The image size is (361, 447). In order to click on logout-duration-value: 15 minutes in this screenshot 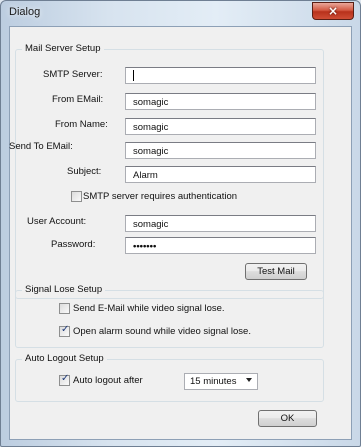, I will do `click(213, 381)`.